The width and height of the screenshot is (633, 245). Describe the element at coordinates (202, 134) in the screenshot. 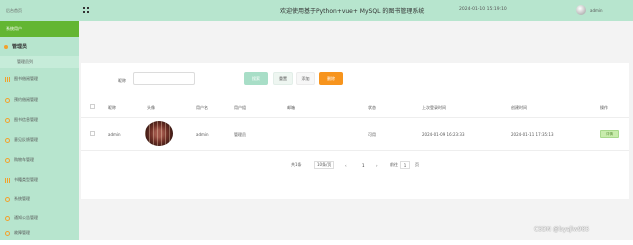

I see `cell-username: admin` at that location.